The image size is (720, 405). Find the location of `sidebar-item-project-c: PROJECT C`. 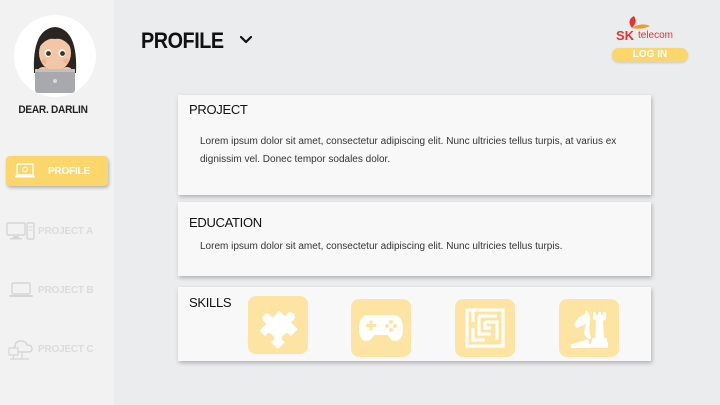

sidebar-item-project-c: PROJECT C is located at coordinates (57, 349).